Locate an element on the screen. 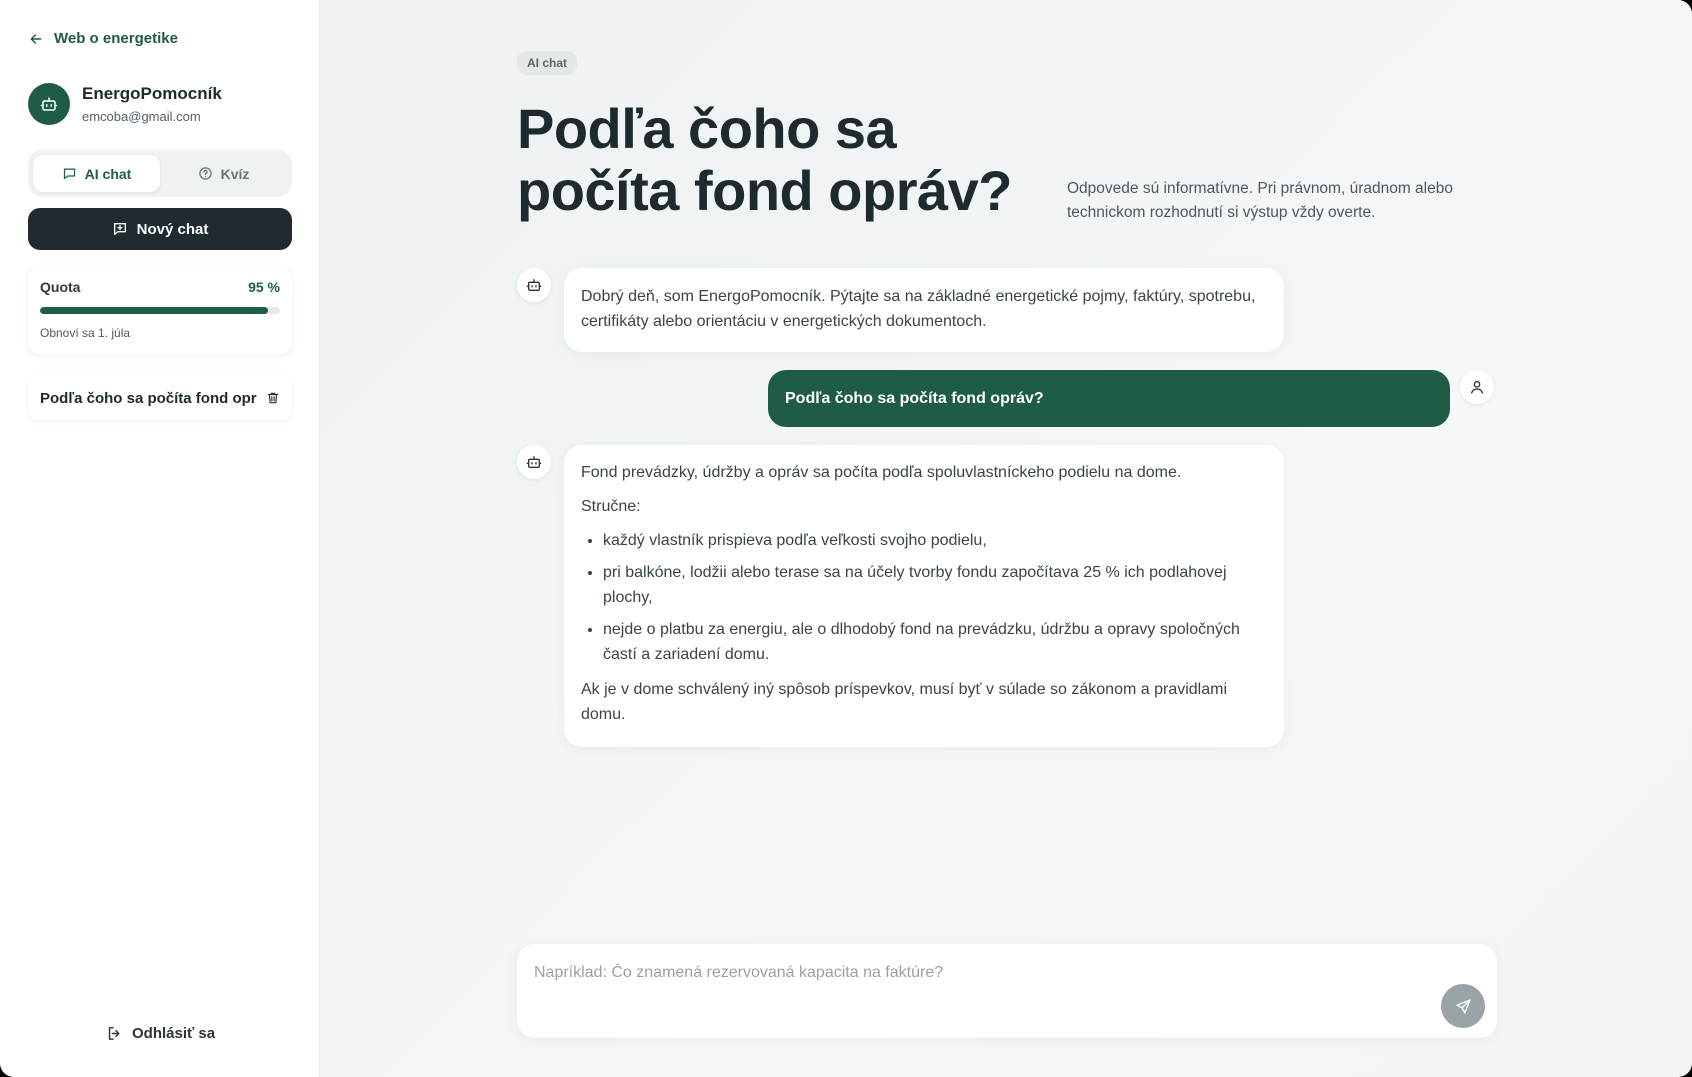 This screenshot has width=1692, height=1077. user-message: Podľa čoho sa počíta fond opráv? is located at coordinates (1131, 398).